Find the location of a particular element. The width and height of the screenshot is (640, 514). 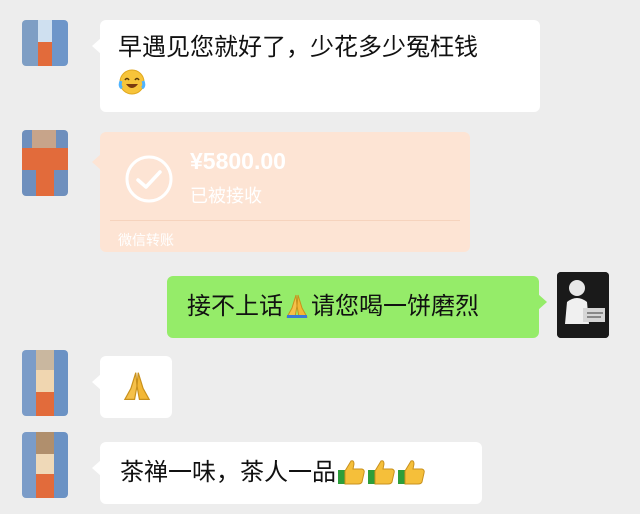

message-text: 茶禅一味，茶人一品 is located at coordinates (228, 472).